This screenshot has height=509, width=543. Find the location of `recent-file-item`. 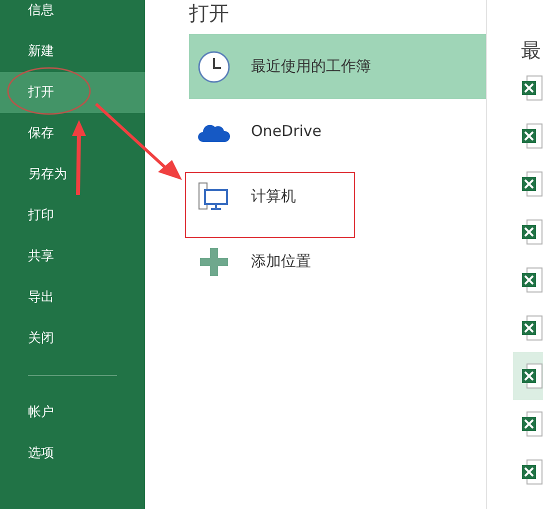

recent-file-item is located at coordinates (528, 376).